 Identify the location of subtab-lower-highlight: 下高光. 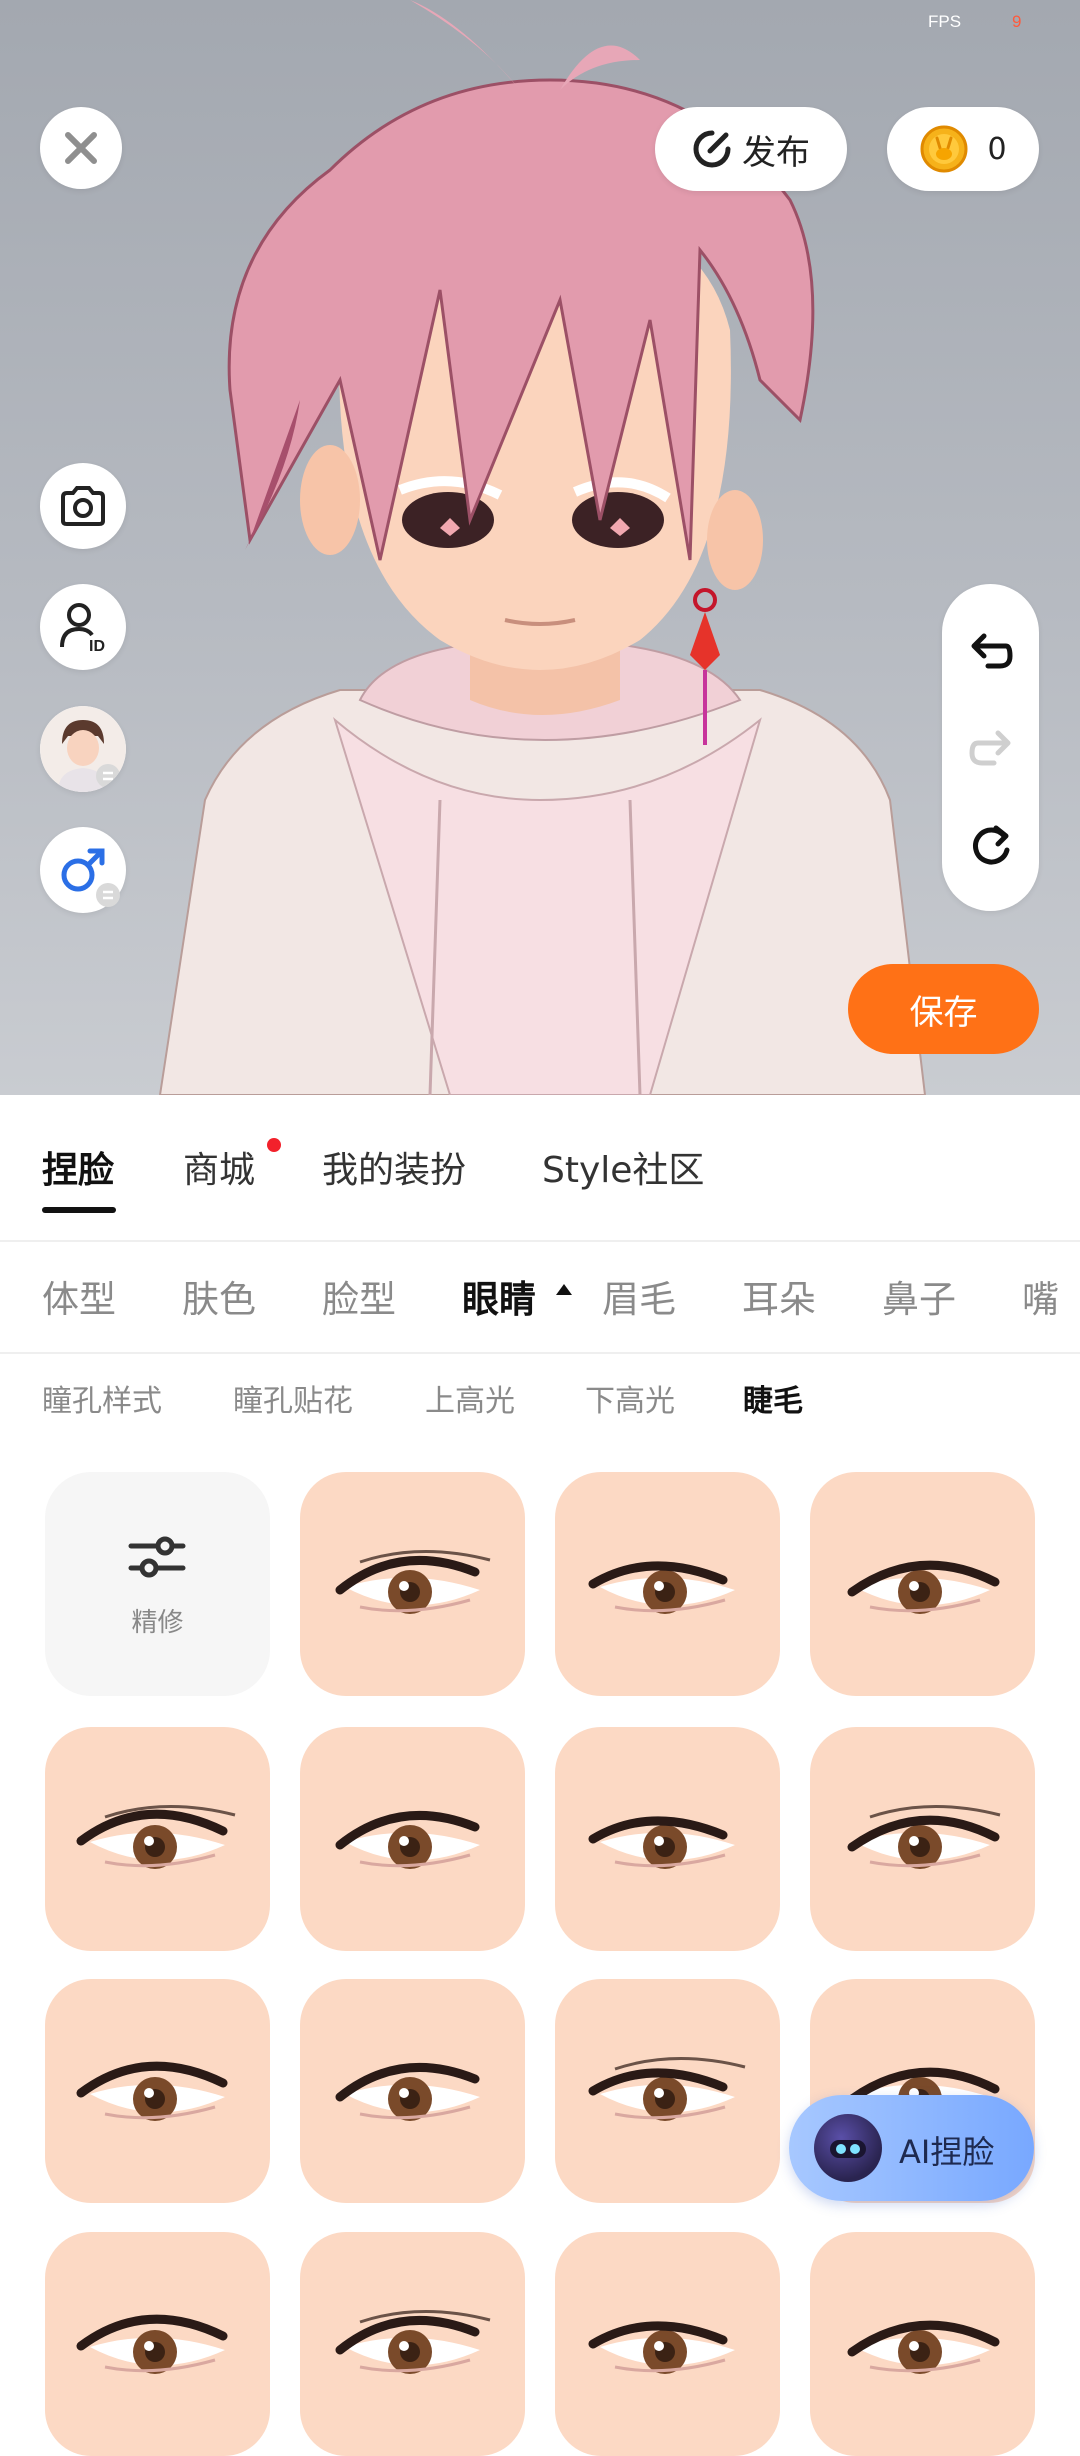
(630, 1398).